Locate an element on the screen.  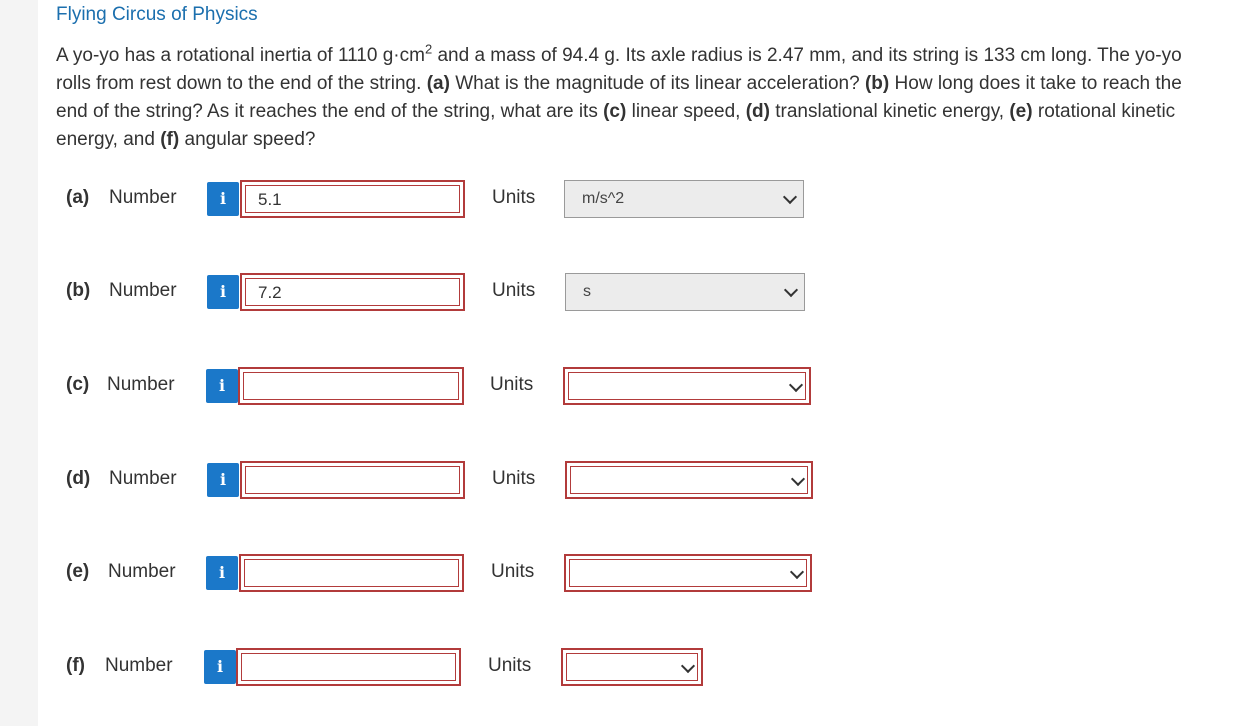
answer-input-f is located at coordinates (348, 667).